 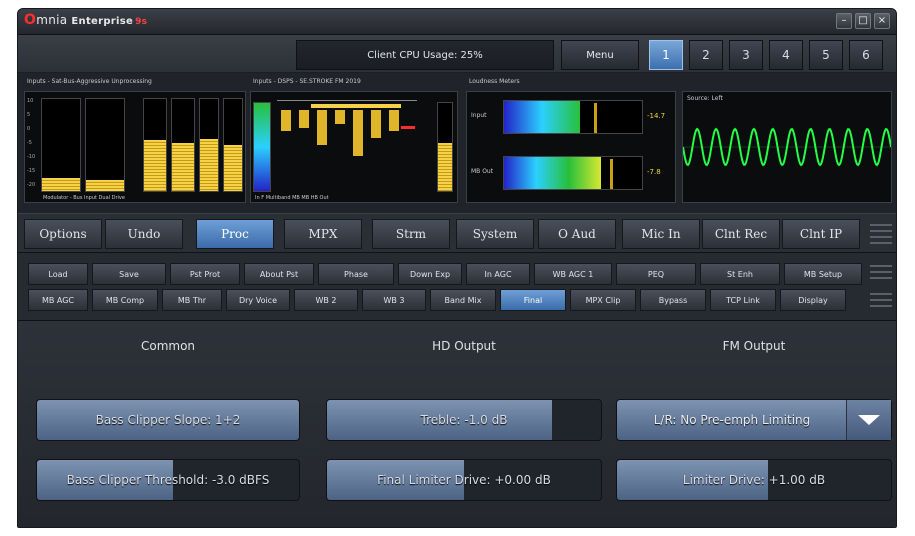 I want to click on top-bar: Client CPU Usage: 25% Menu 1 2 3 4 5 6, so click(x=457, y=54).